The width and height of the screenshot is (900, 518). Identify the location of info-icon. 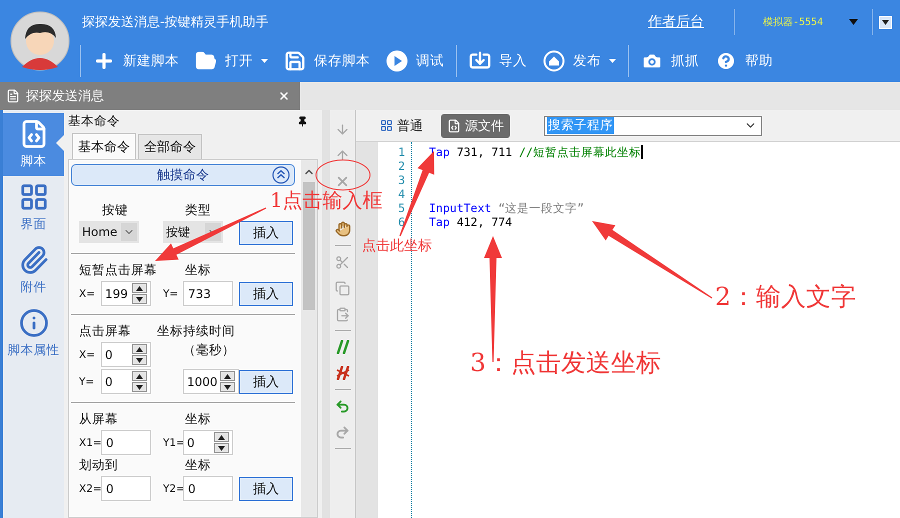
(33, 323).